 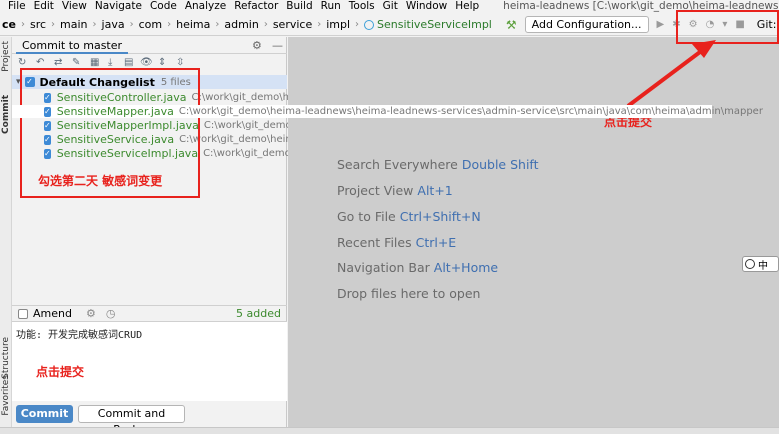 I want to click on file-checkbox: ✓, so click(x=47, y=111).